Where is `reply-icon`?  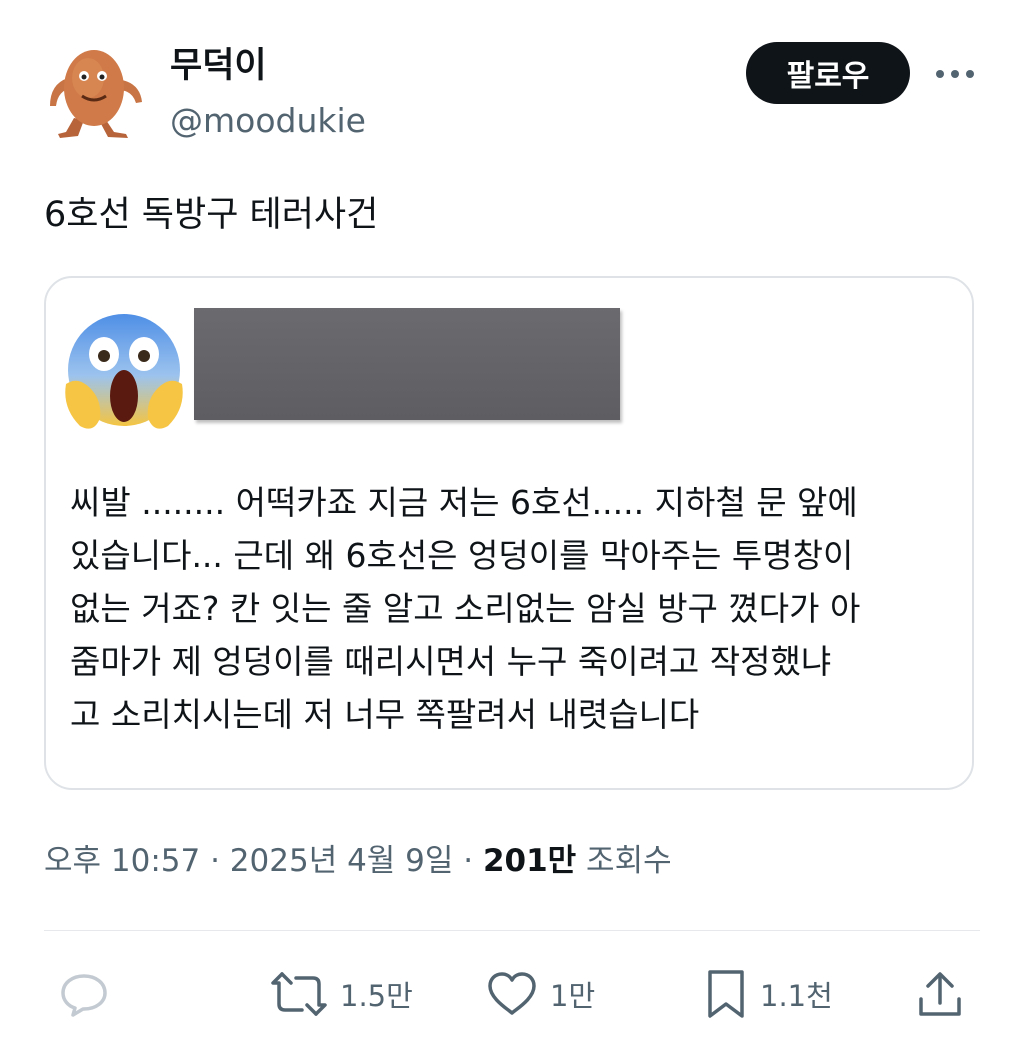
reply-icon is located at coordinates (84, 995).